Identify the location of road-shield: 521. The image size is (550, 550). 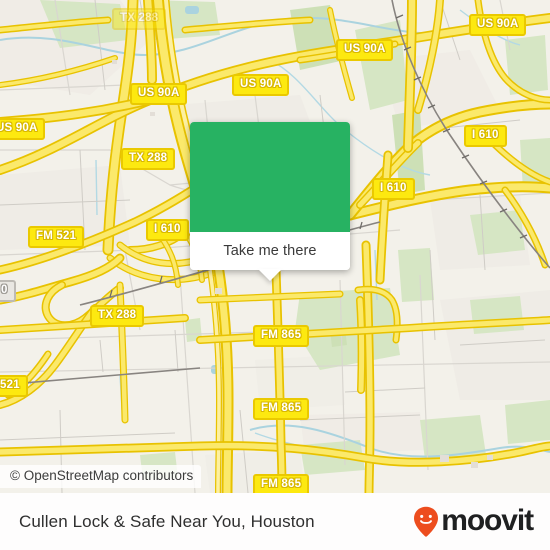
(14, 386).